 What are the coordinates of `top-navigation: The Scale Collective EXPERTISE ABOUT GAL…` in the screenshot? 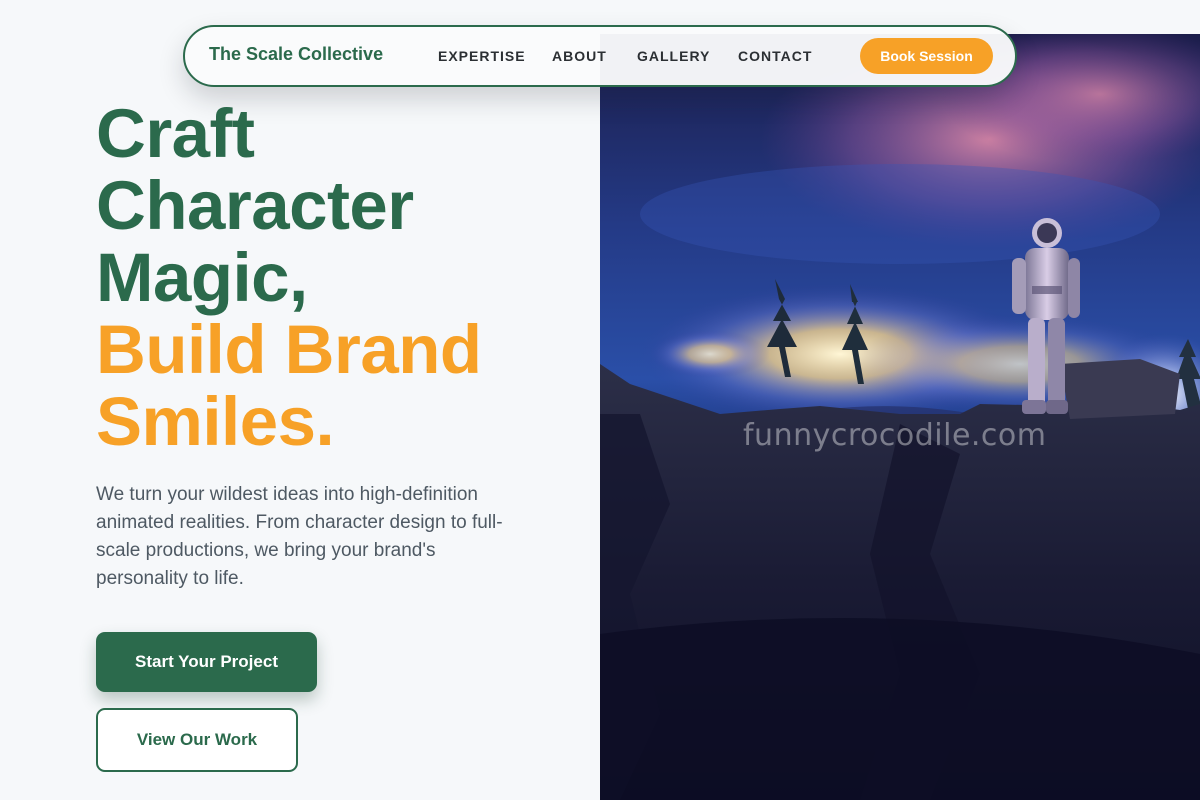 It's located at (600, 56).